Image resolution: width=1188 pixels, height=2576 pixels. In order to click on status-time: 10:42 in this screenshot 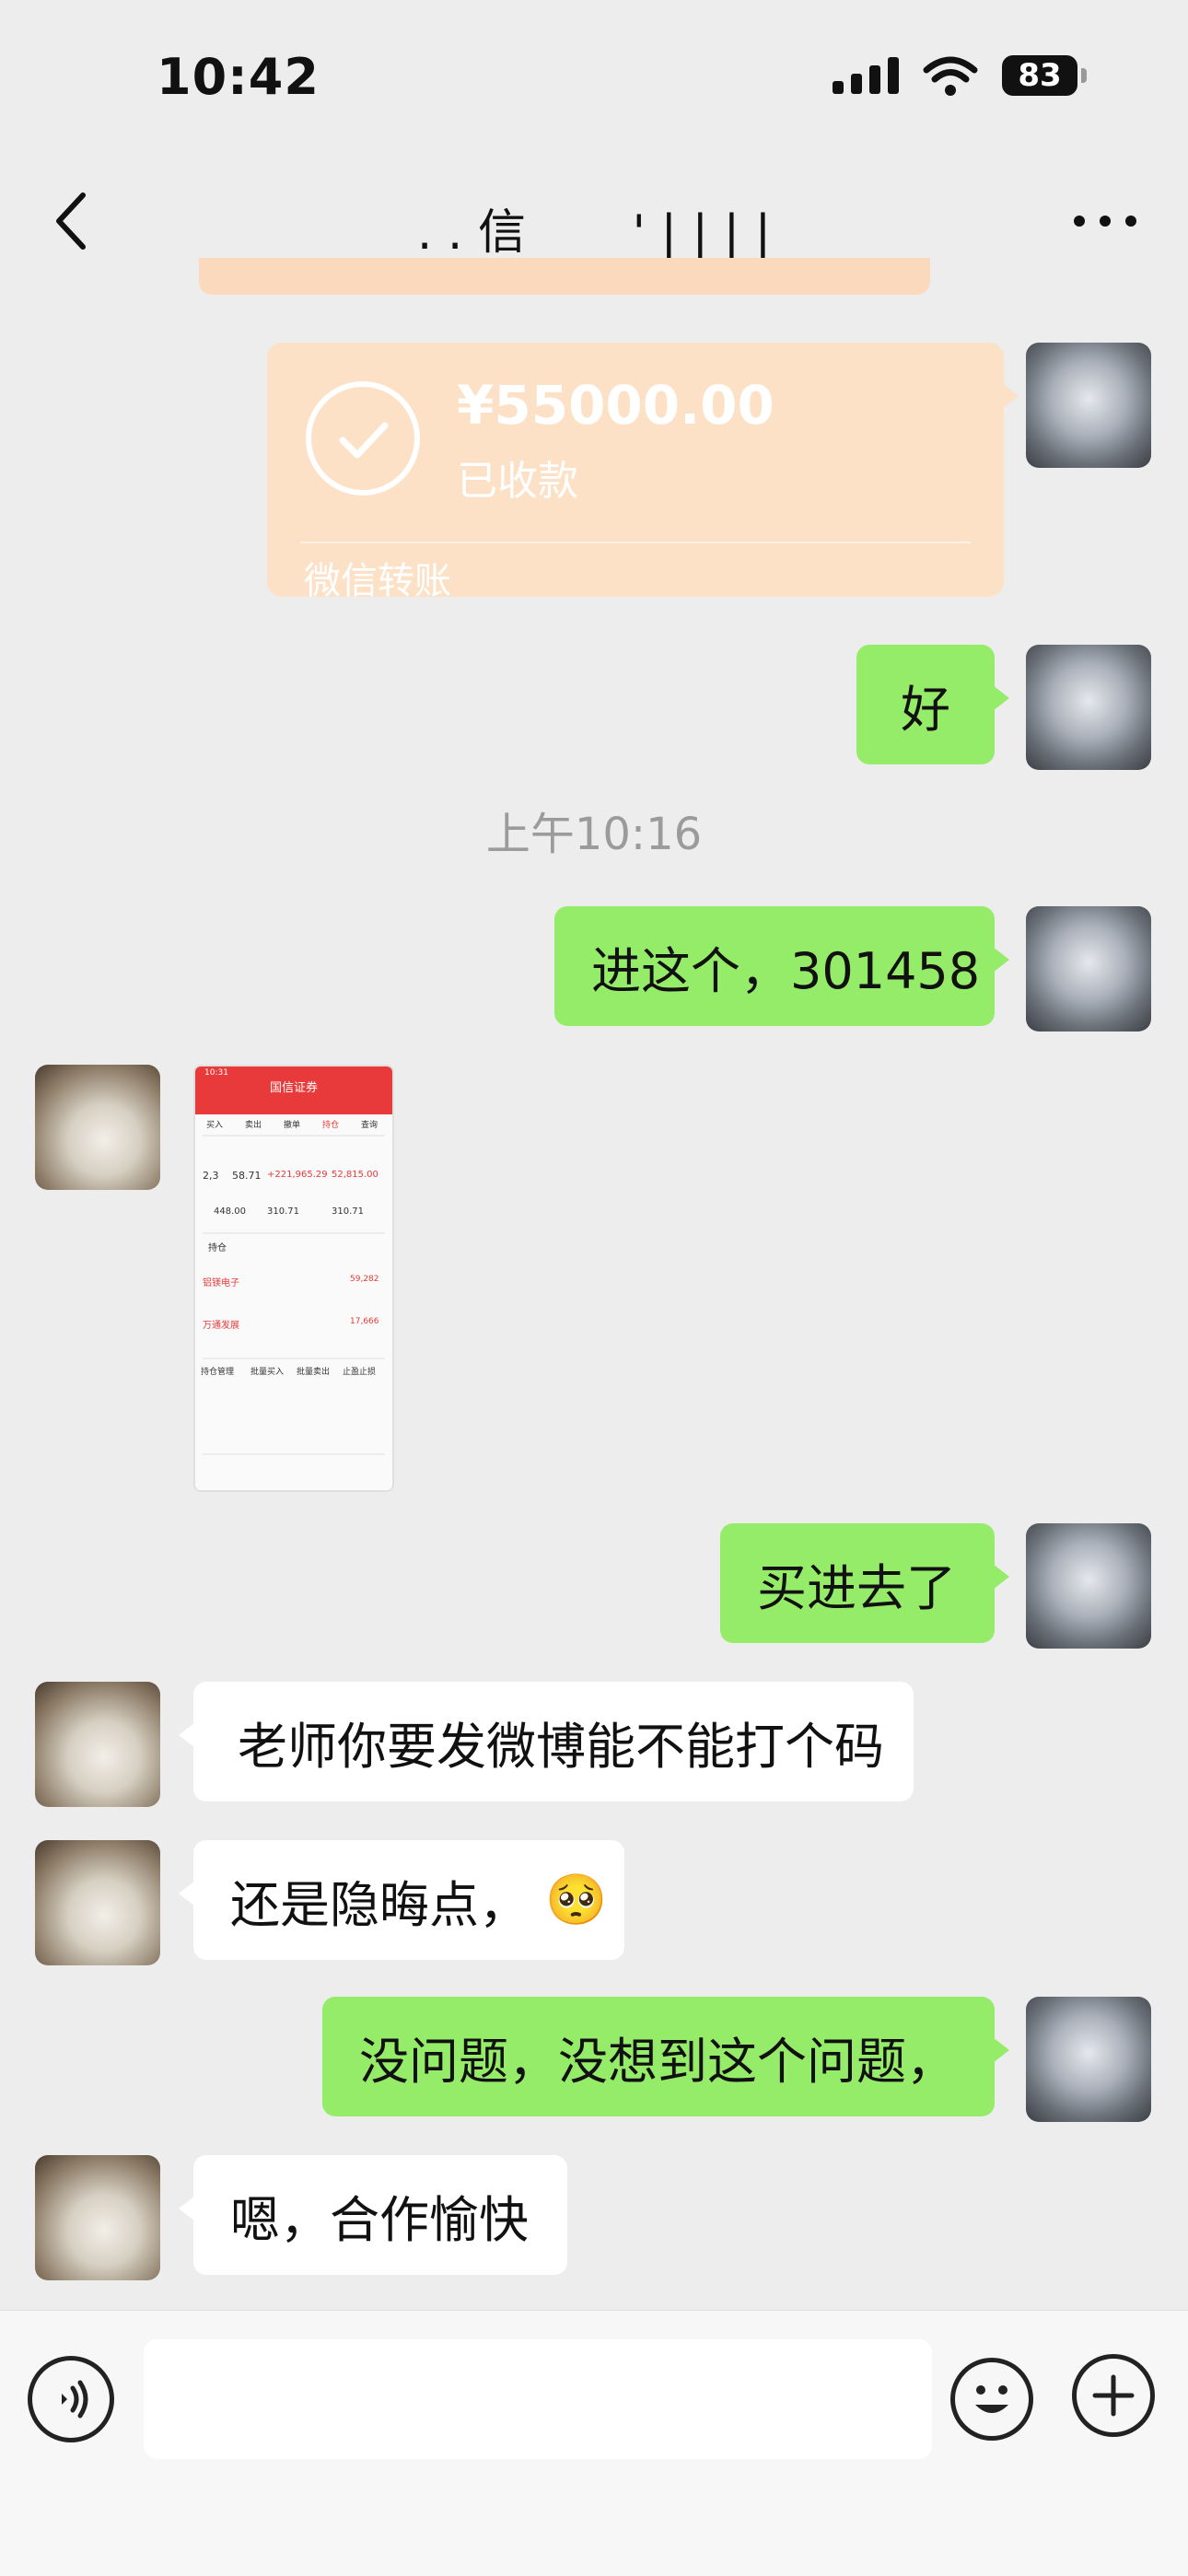, I will do `click(239, 77)`.